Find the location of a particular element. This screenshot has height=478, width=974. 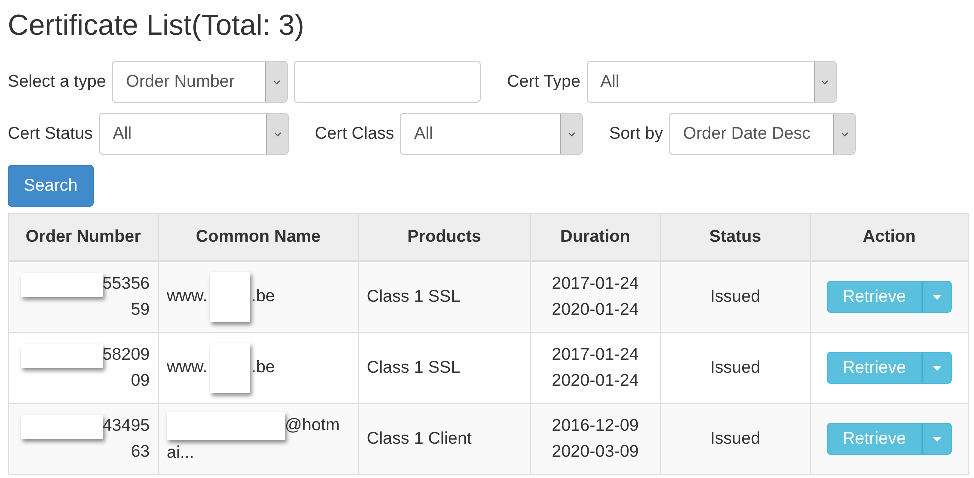

page-title: Certificate List(Total: 3) is located at coordinates (157, 26).